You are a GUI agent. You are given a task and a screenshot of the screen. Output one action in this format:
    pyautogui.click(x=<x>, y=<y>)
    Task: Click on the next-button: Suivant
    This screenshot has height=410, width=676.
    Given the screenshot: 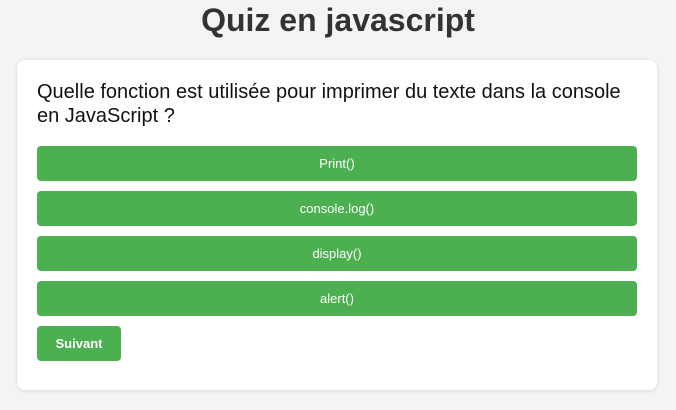 What is the action you would take?
    pyautogui.click(x=79, y=343)
    